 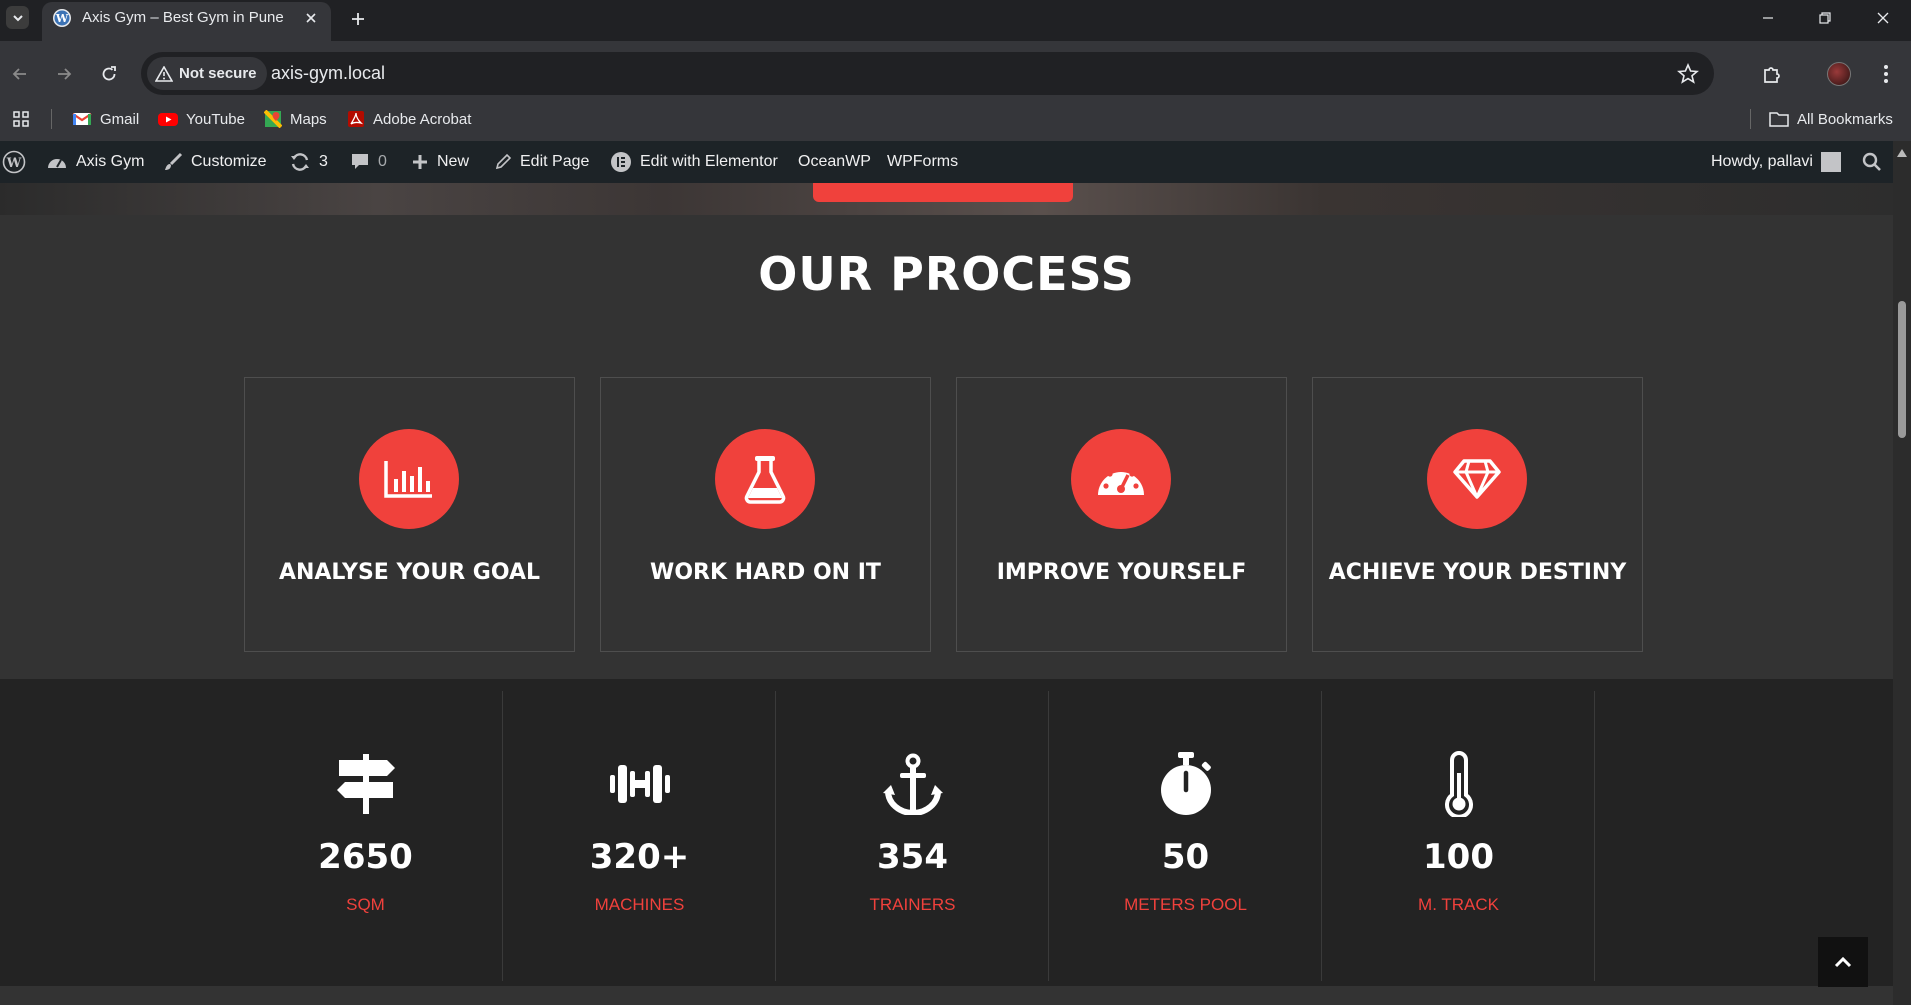 I want to click on scroll-up-arrow-icon, so click(x=1902, y=153).